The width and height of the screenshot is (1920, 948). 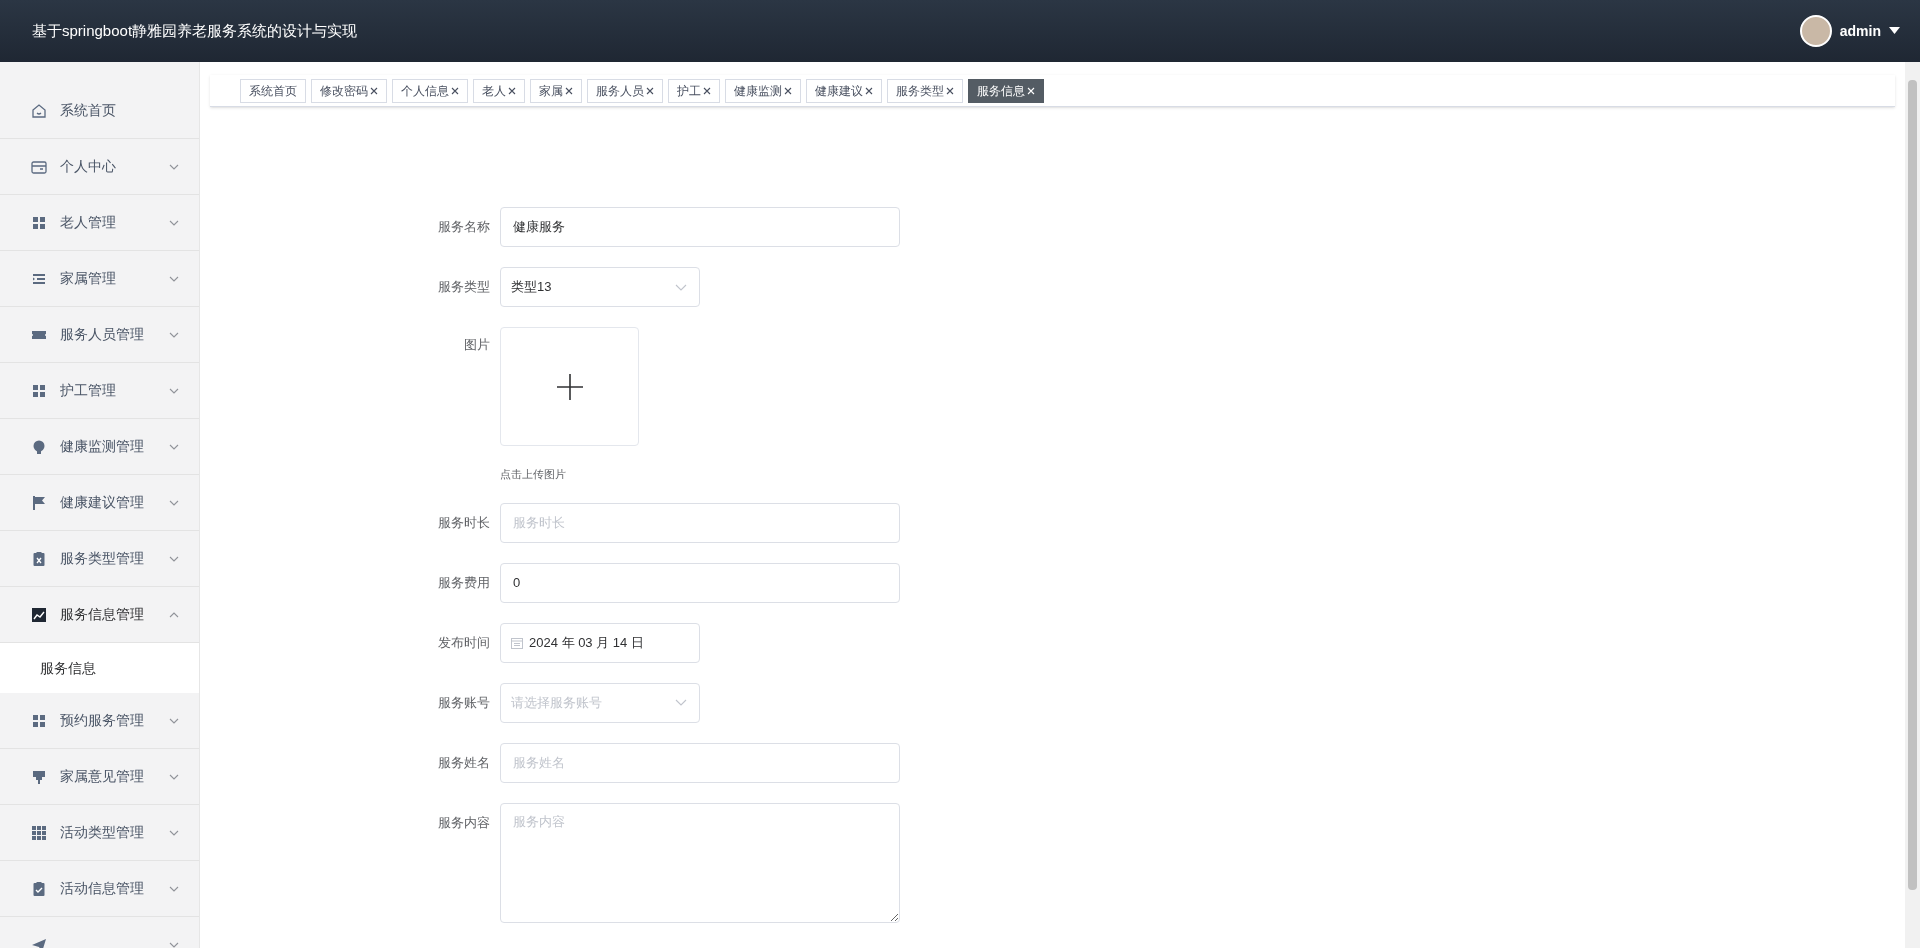 What do you see at coordinates (99, 559) in the screenshot?
I see `menu-item: 服务类型管理` at bounding box center [99, 559].